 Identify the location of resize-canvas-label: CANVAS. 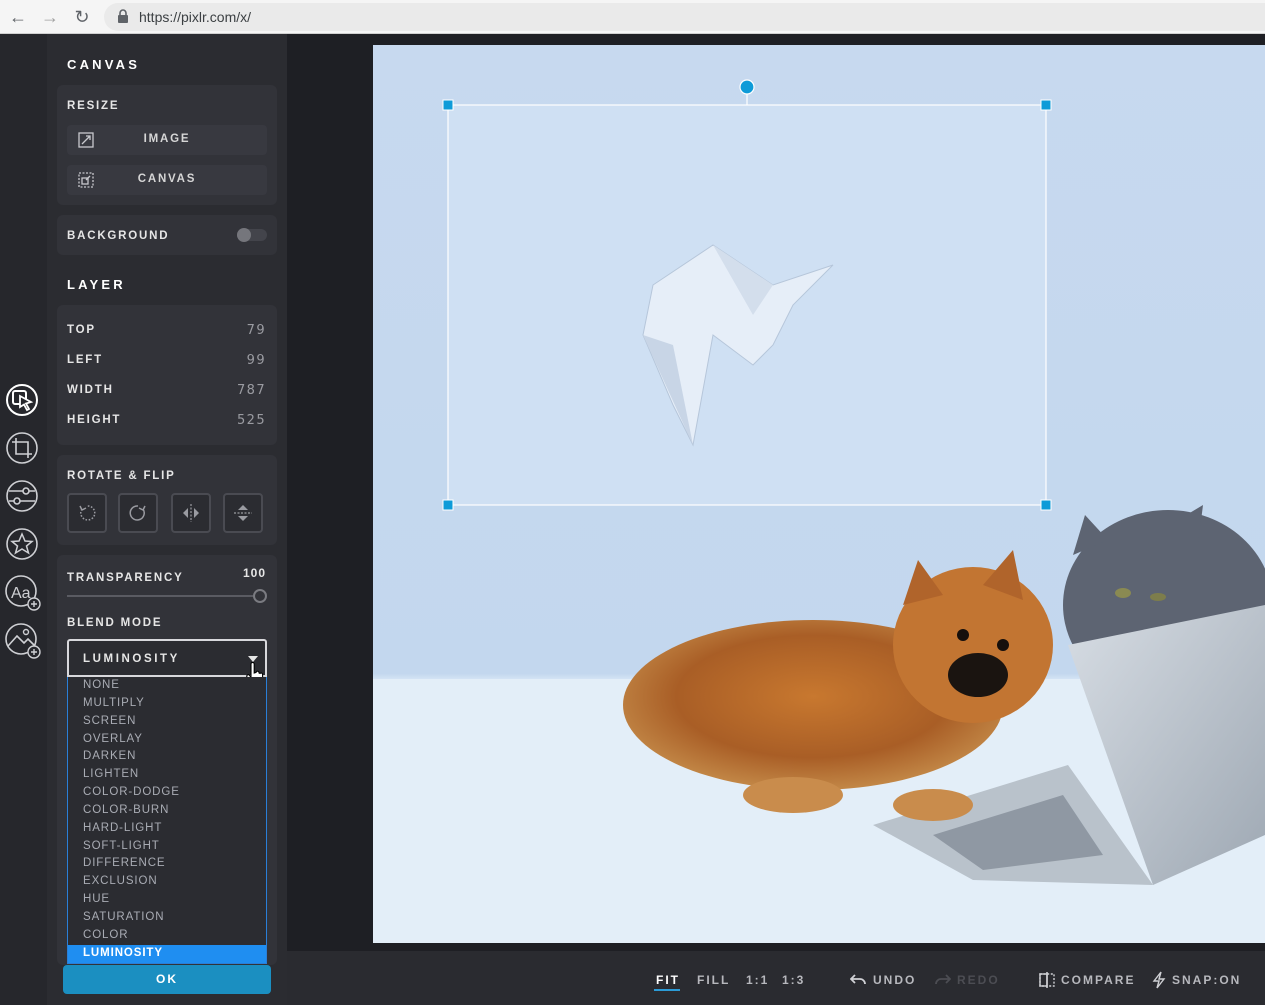
(167, 179).